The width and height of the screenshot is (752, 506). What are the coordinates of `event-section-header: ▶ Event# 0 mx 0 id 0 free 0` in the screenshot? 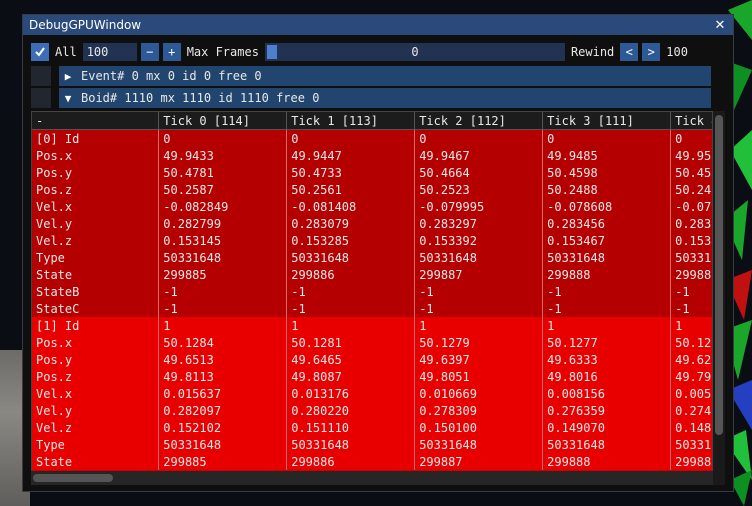 It's located at (371, 76).